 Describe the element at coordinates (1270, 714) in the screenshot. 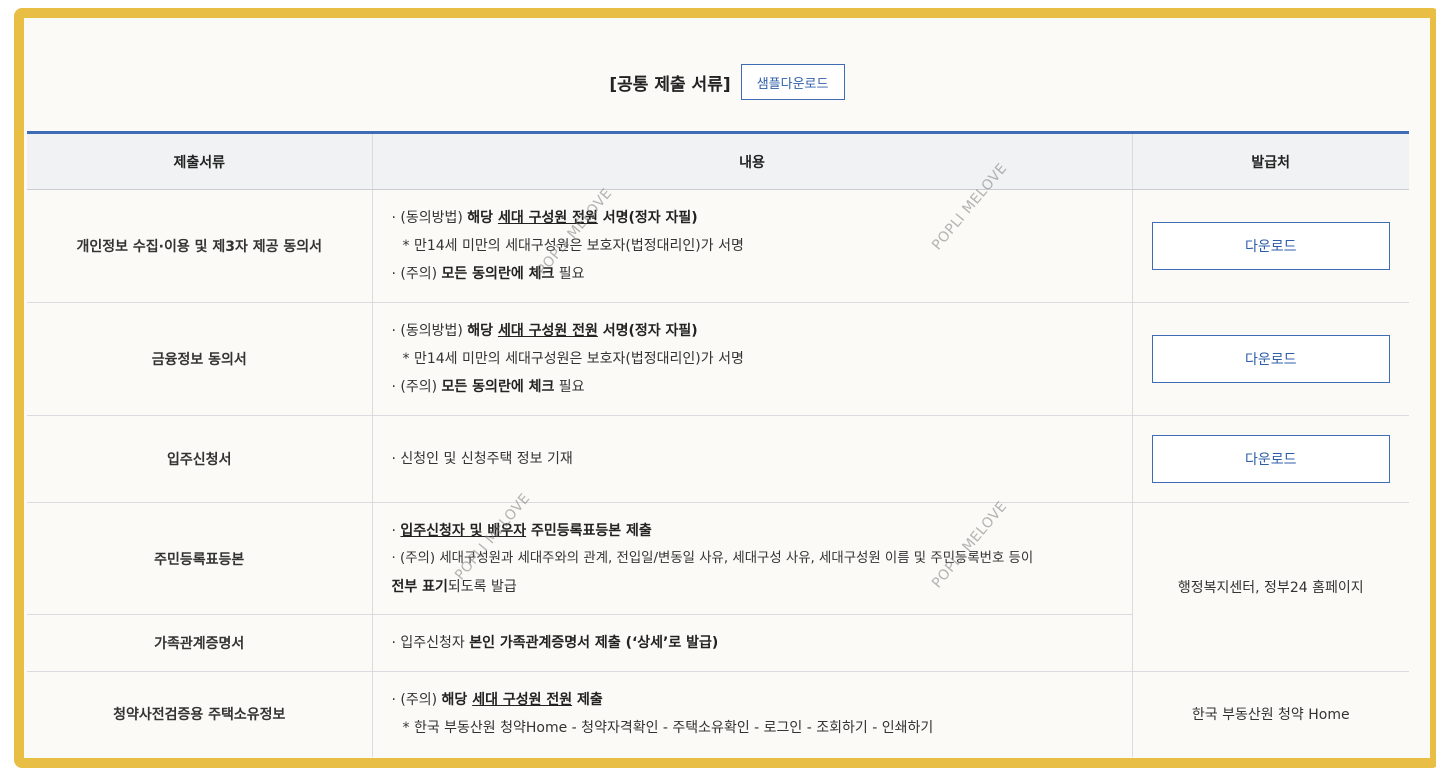

I see `issuer-cell: 한국 부동산원 청약 Home` at that location.